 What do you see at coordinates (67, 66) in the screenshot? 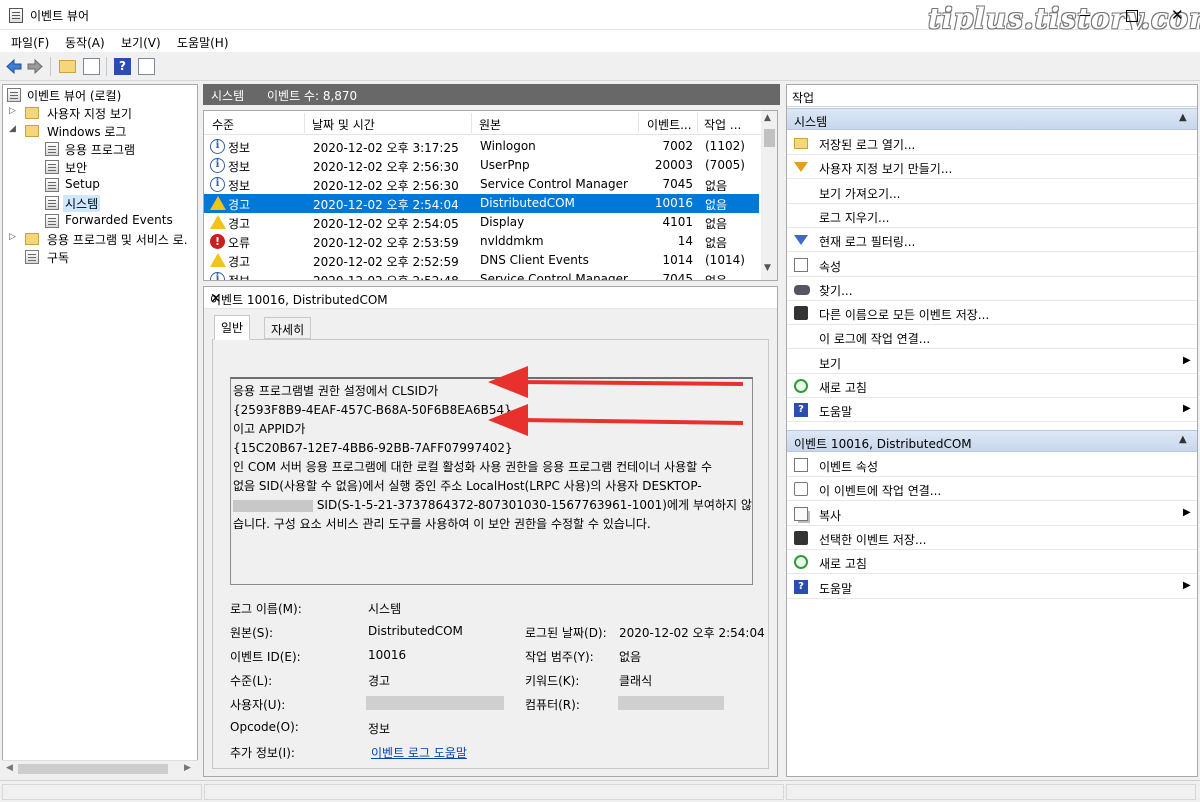
I see `up-folder-icon` at bounding box center [67, 66].